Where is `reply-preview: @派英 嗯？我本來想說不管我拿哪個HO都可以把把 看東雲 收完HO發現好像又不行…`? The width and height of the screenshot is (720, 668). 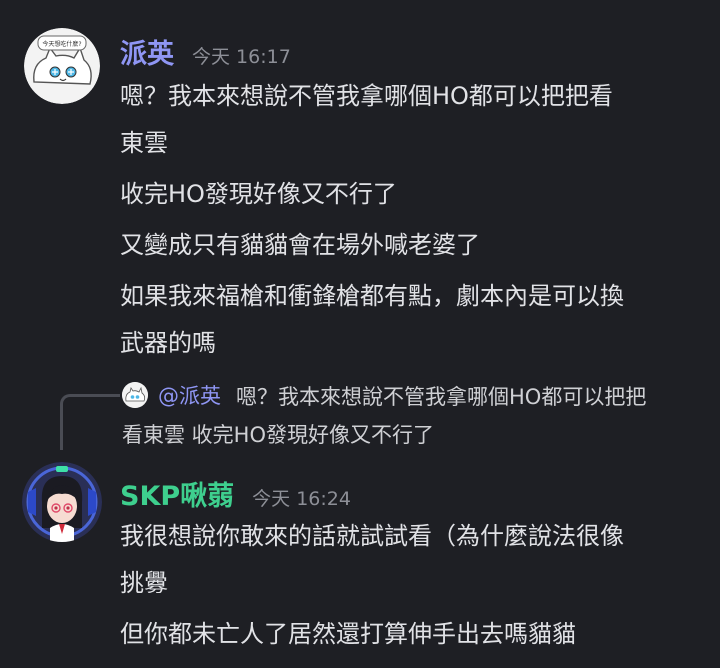 reply-preview: @派英 嗯？我本來想說不管我拿哪個HO都可以把把 看東雲 收完HO發現好像又不行… is located at coordinates (385, 416).